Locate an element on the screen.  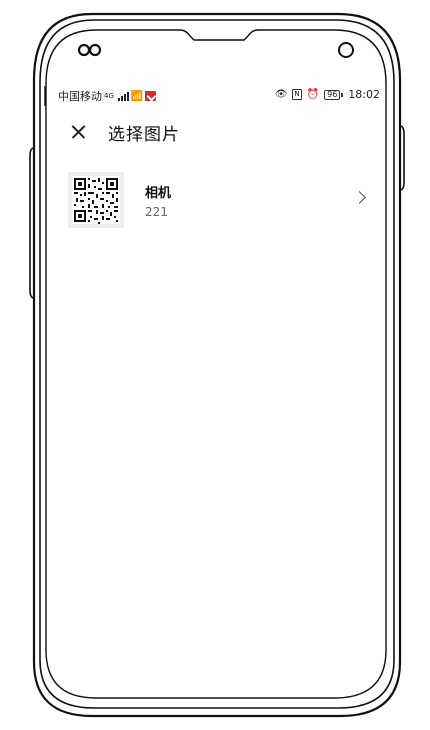
battery-level: 96 is located at coordinates (332, 94).